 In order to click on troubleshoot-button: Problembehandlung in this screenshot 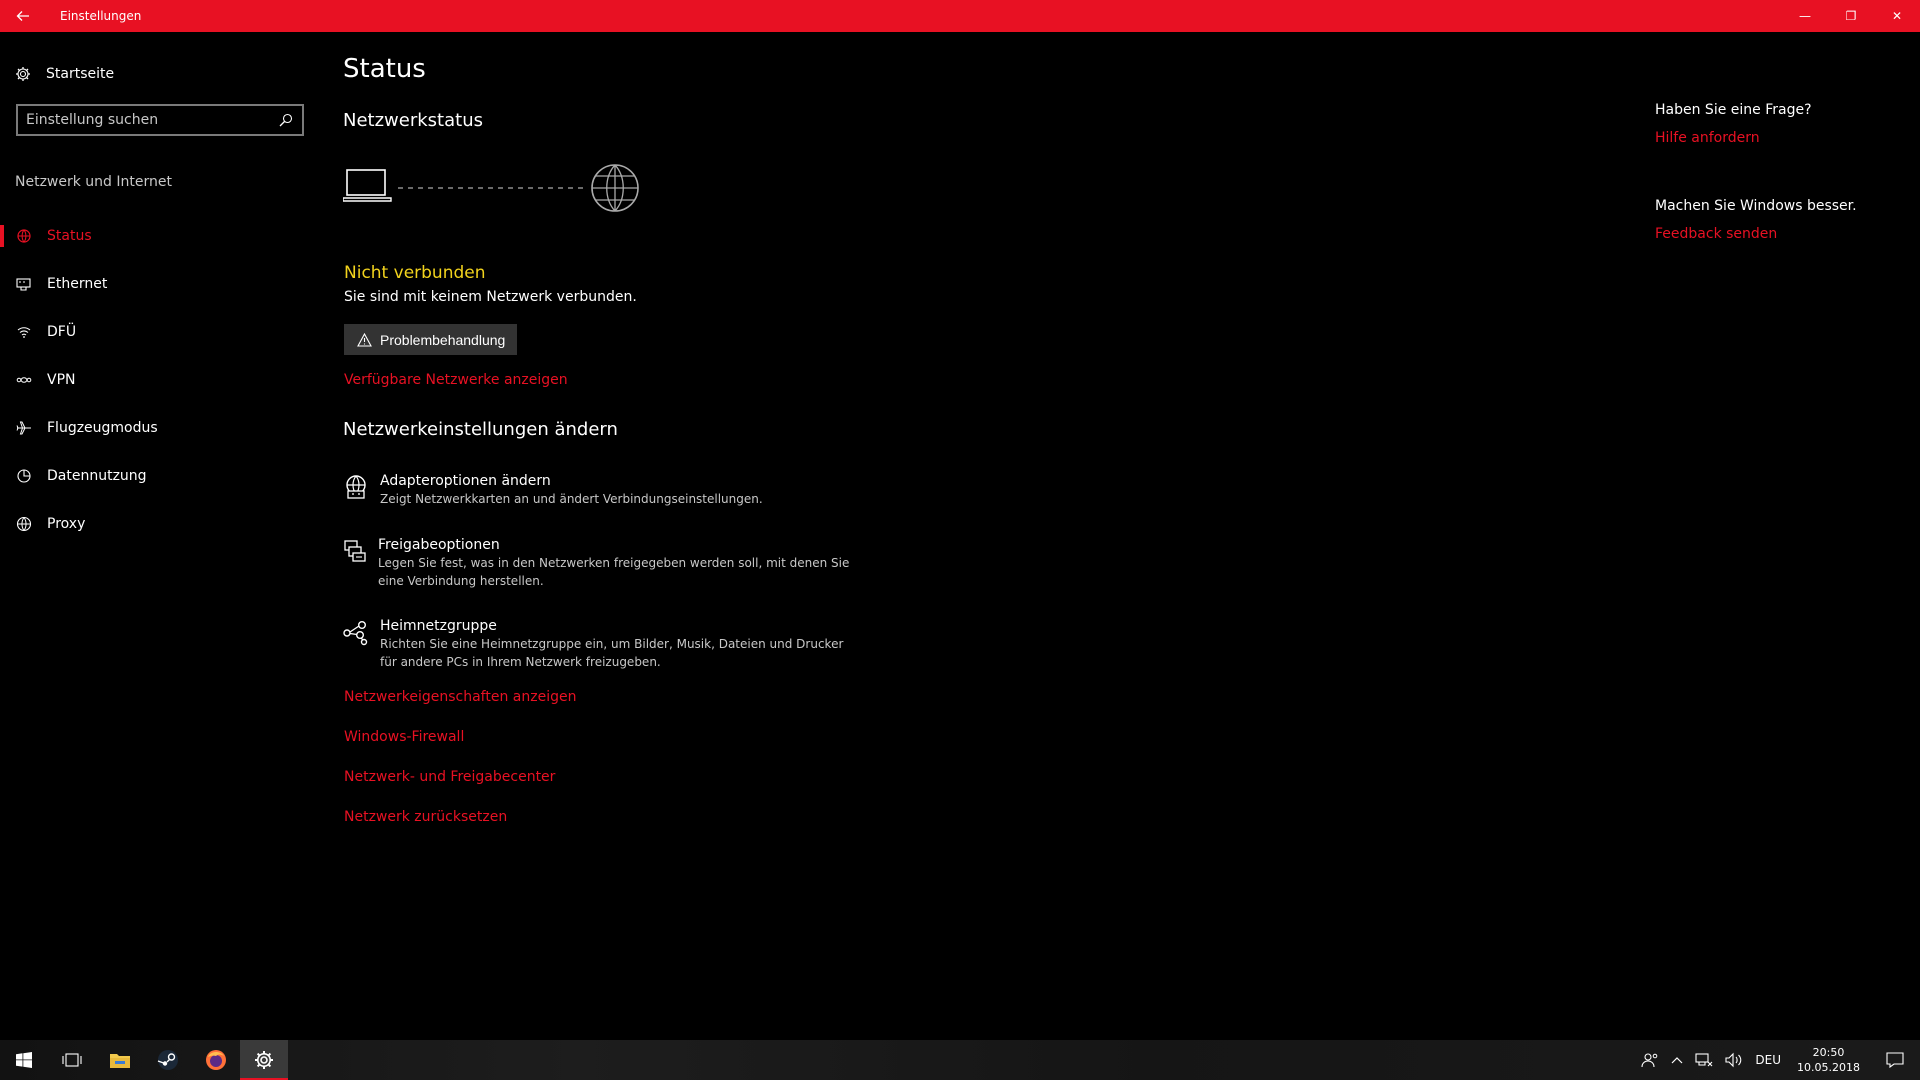, I will do `click(431, 339)`.